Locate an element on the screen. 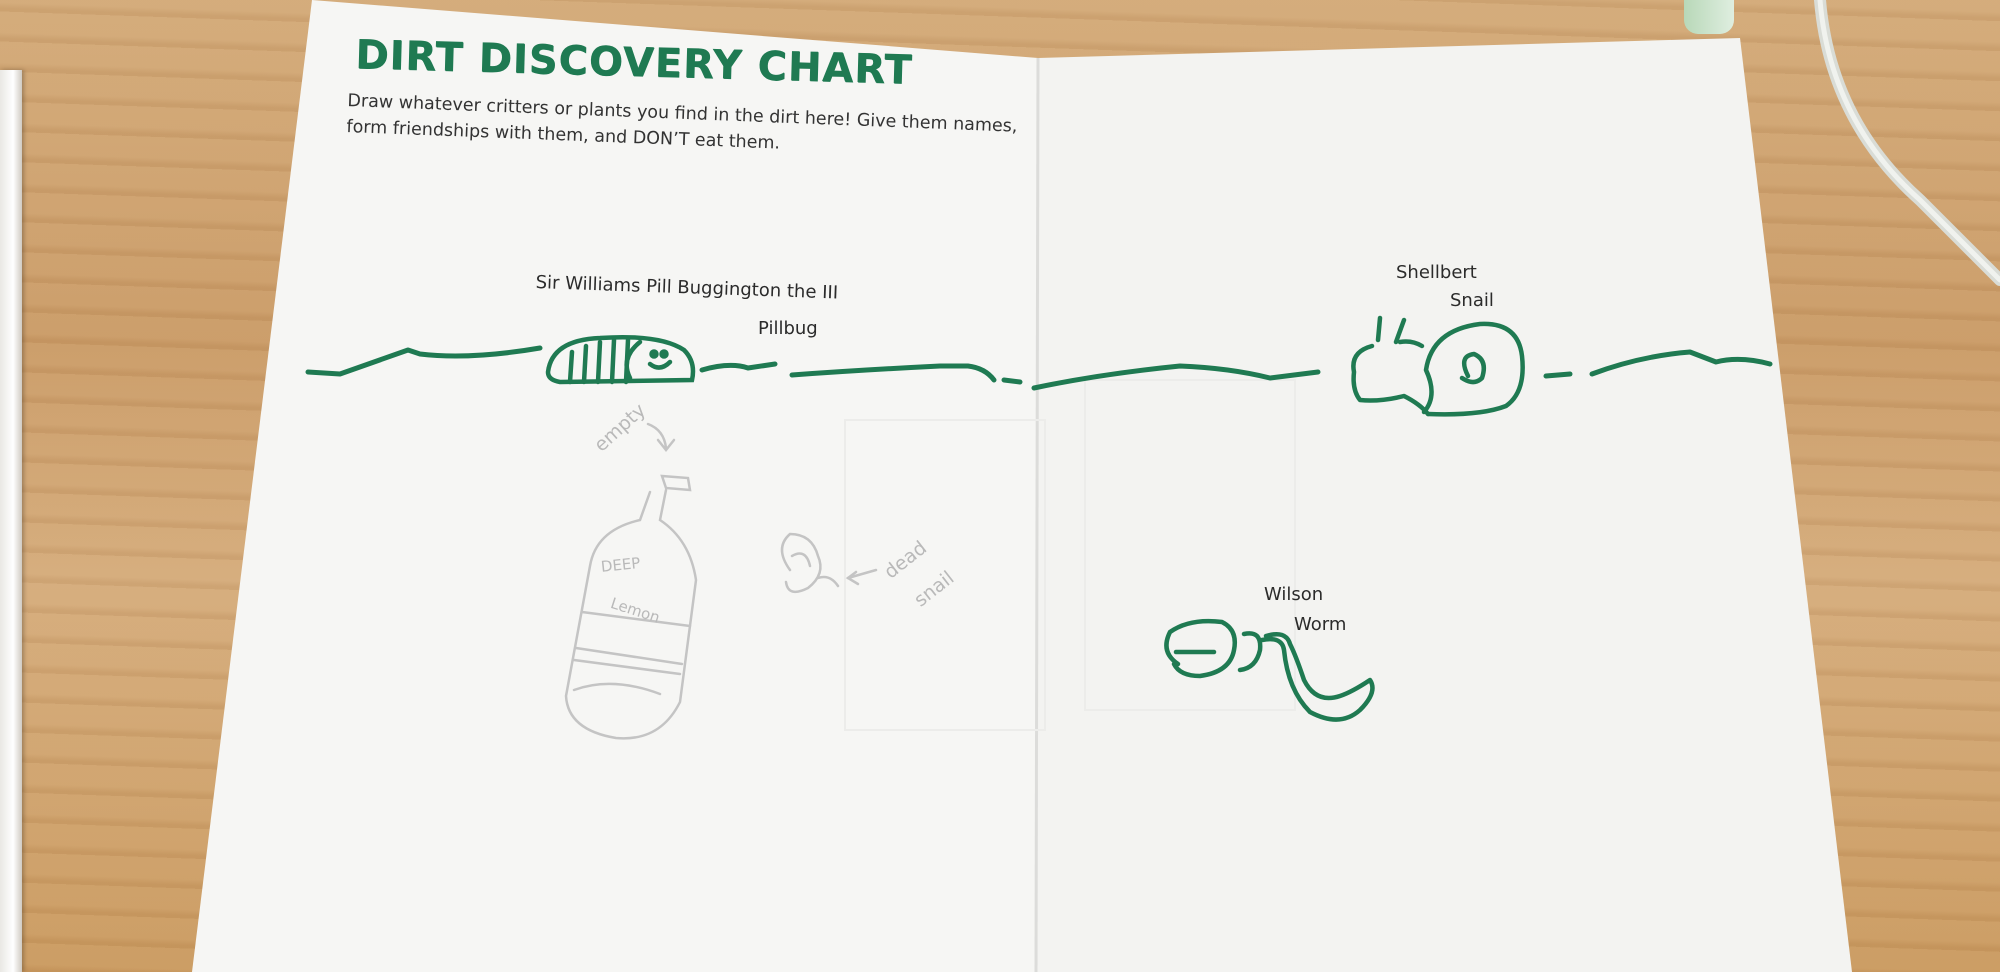 The image size is (2000, 972). snail-species-label: Snail is located at coordinates (1472, 300).